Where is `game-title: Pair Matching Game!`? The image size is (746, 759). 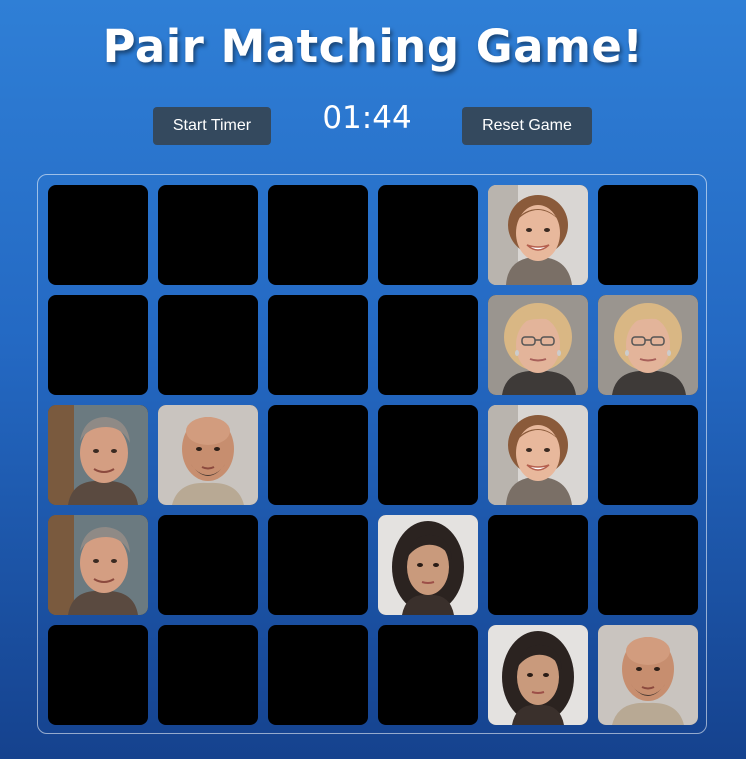 game-title: Pair Matching Game! is located at coordinates (373, 46).